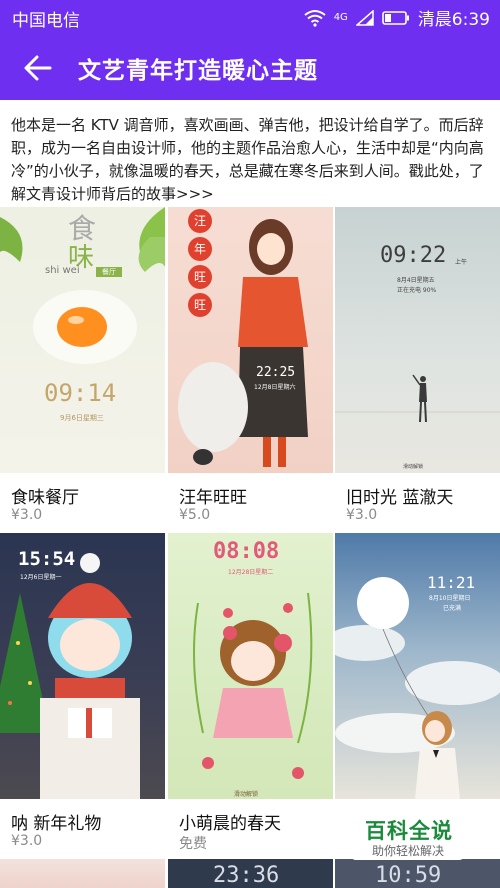 This screenshot has height=888, width=500. I want to click on theme-clock: 08:08, so click(246, 551).